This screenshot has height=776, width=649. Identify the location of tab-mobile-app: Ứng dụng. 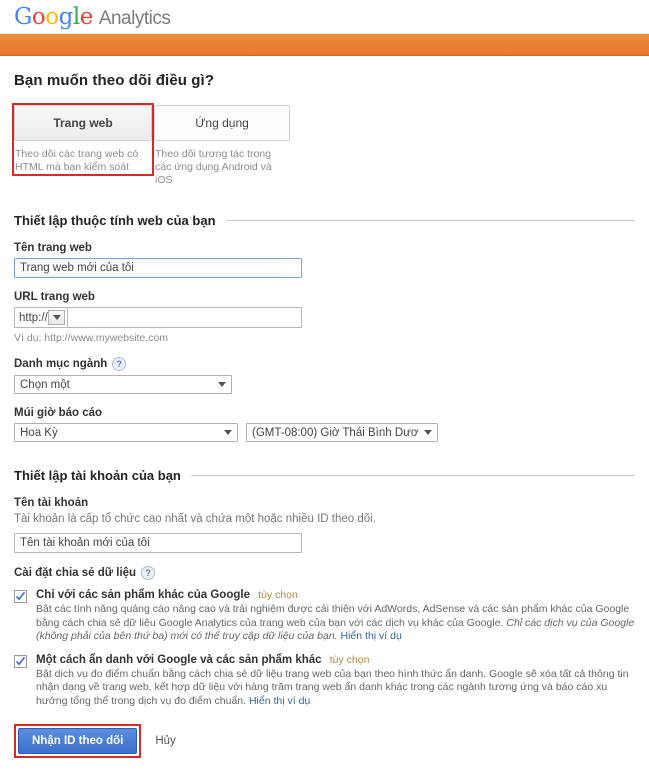
(222, 123).